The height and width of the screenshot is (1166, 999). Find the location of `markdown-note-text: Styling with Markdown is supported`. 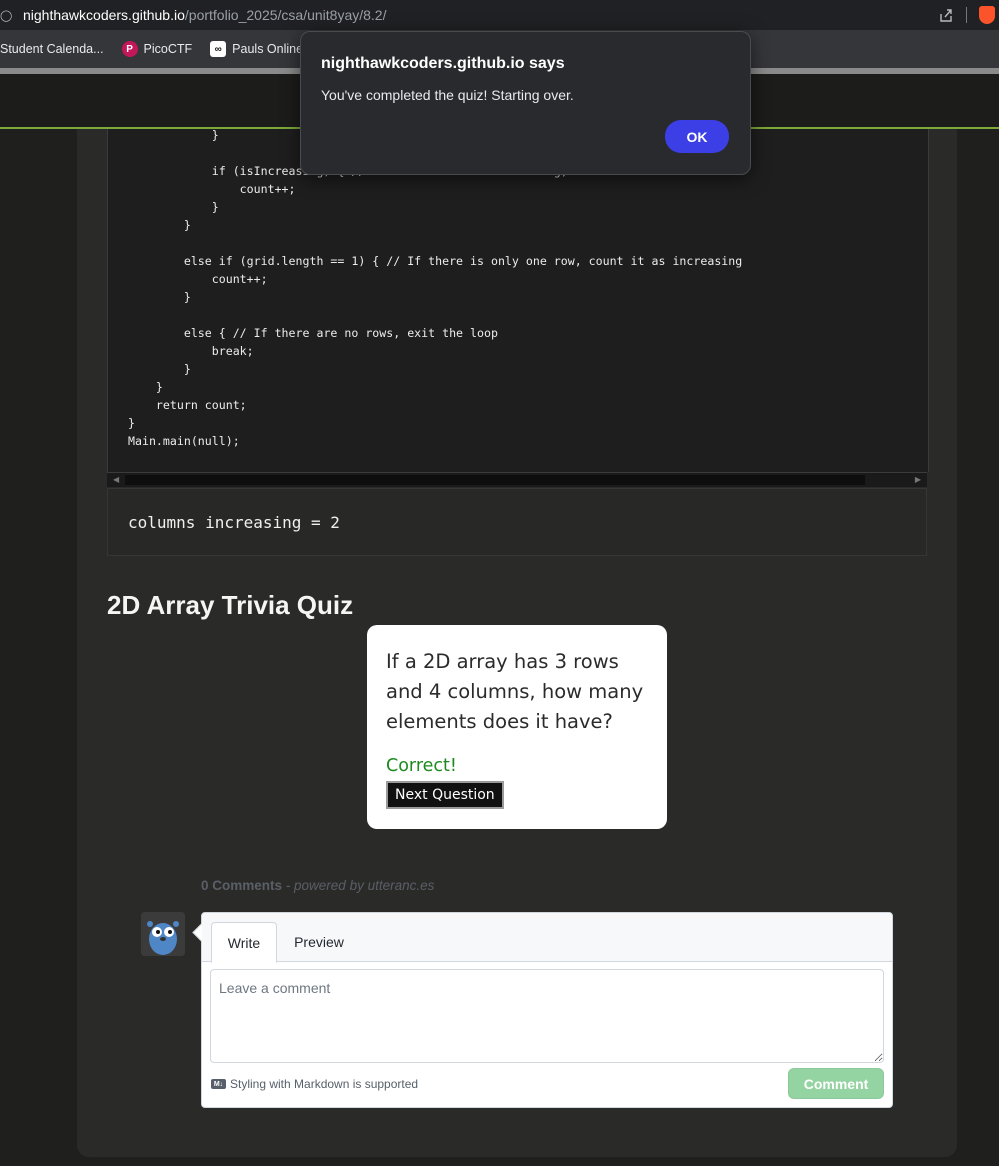

markdown-note-text: Styling with Markdown is supported is located at coordinates (324, 1084).